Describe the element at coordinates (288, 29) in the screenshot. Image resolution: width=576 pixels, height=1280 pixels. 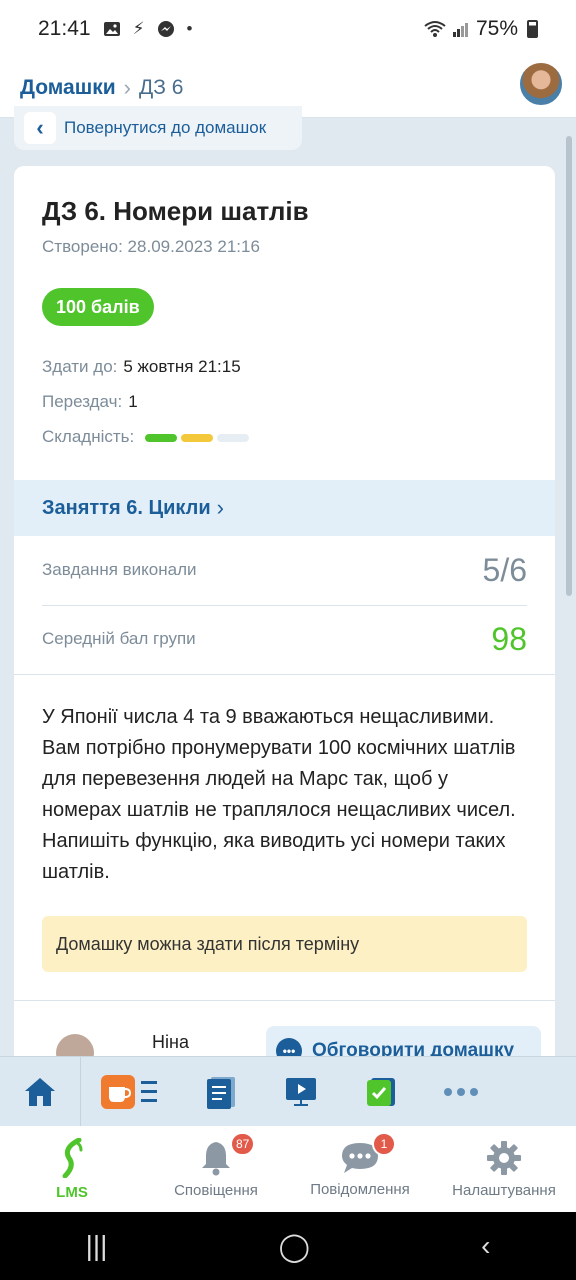
I see `status-bar: 21:41 ⚡ • 75%` at that location.